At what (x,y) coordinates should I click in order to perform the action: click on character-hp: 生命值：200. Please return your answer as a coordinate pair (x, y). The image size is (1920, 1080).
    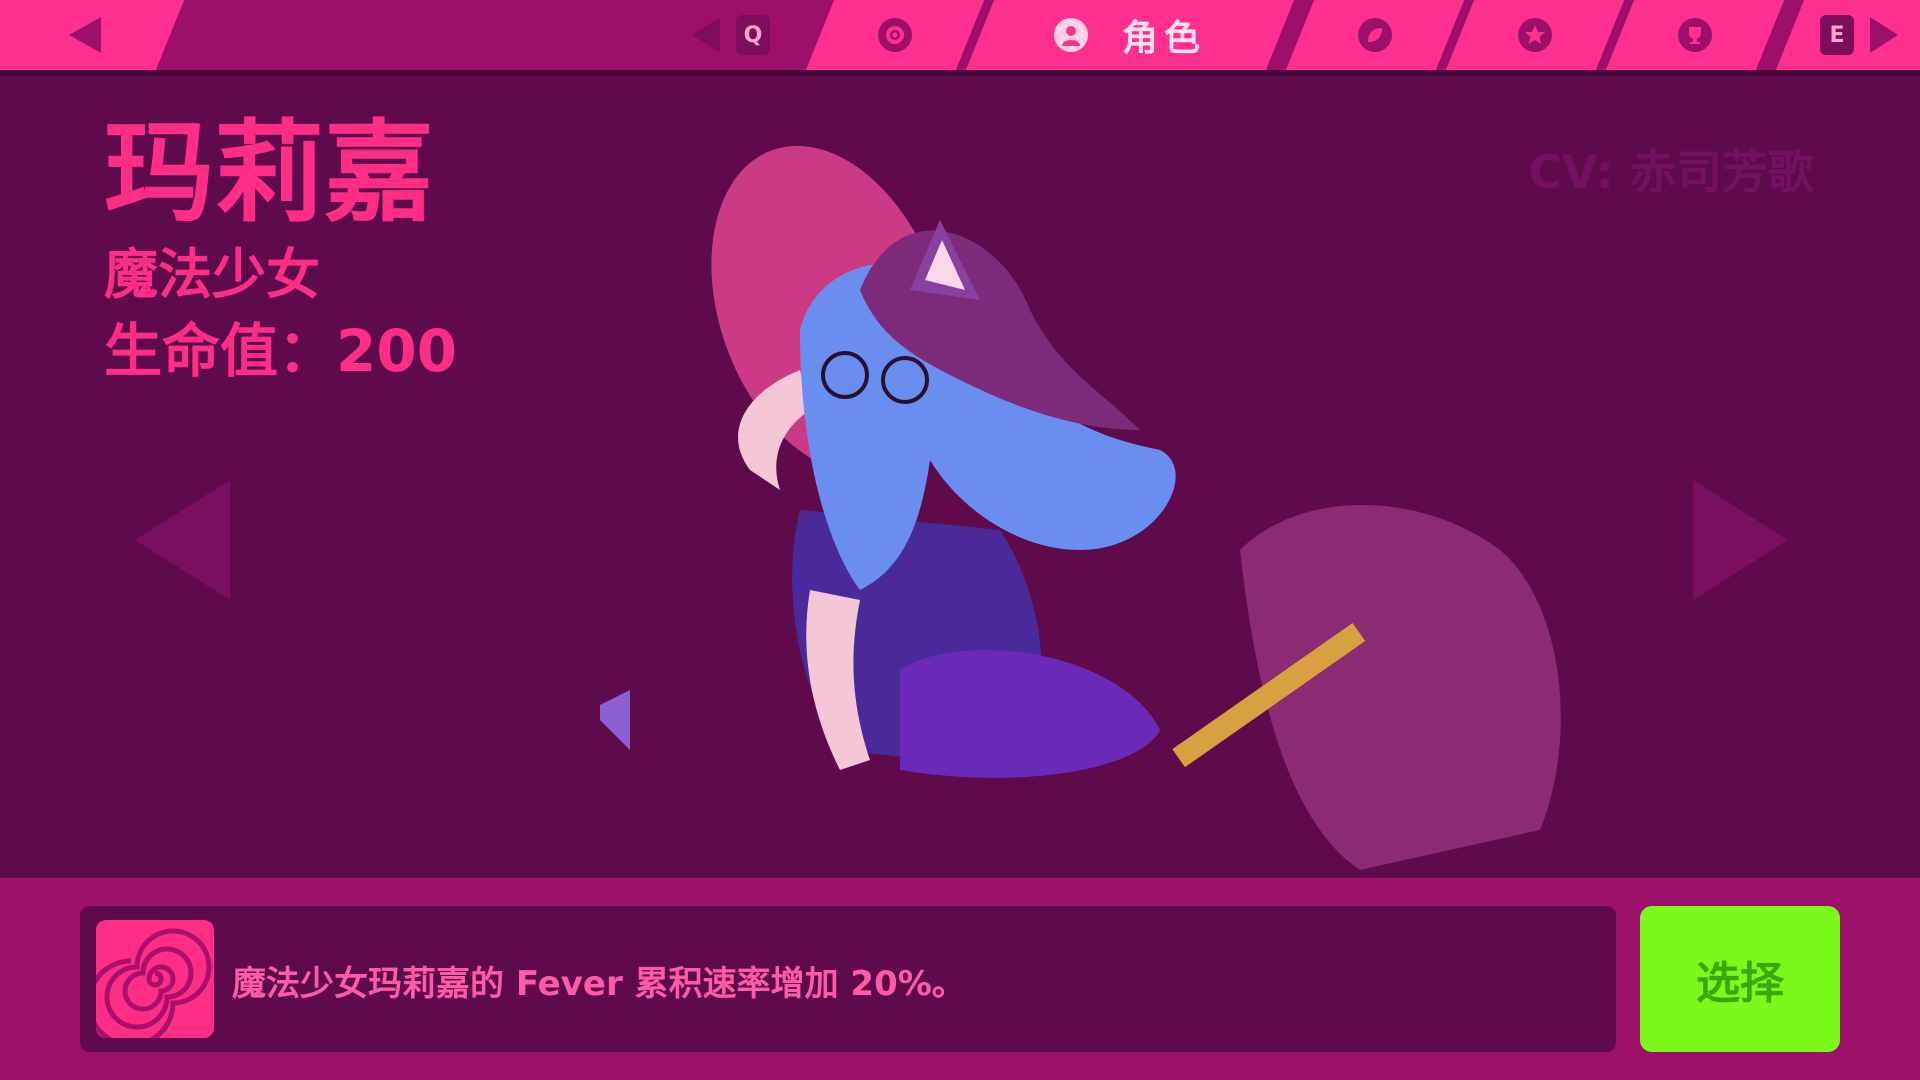
    Looking at the image, I should click on (281, 351).